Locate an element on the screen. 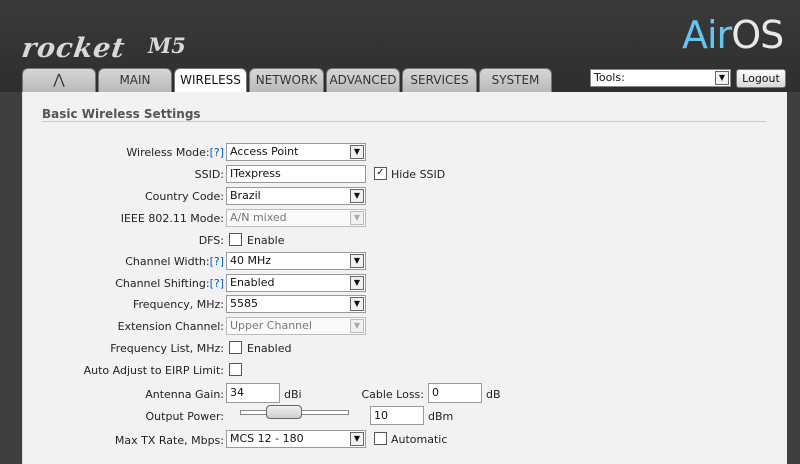 Image resolution: width=800 pixels, height=464 pixels. tools-label: Tools: is located at coordinates (609, 77).